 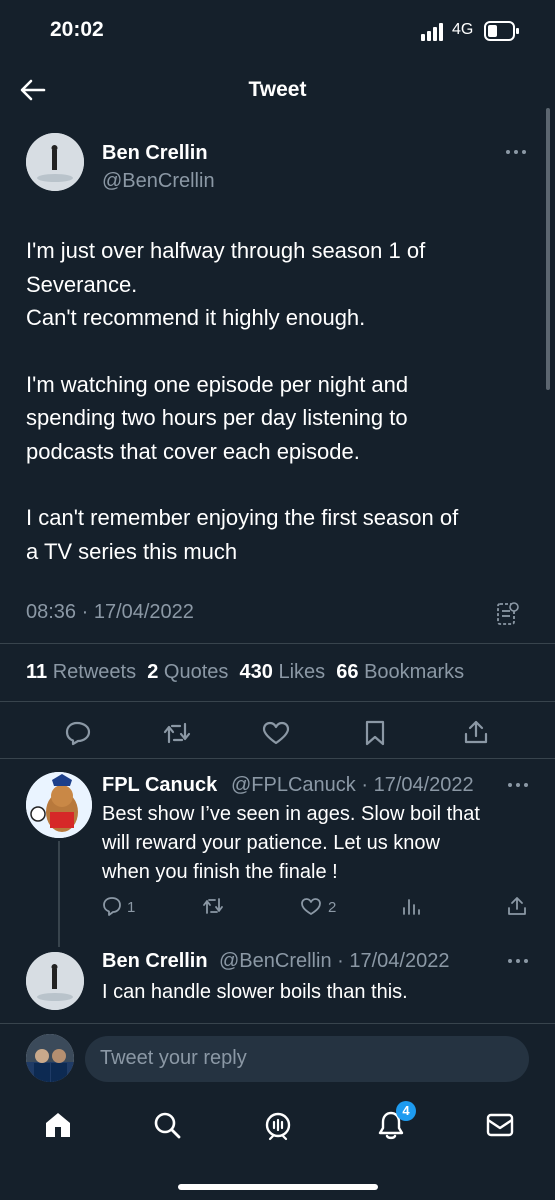 What do you see at coordinates (173, 1058) in the screenshot?
I see `reply-input-placeholder: Tweet your reply` at bounding box center [173, 1058].